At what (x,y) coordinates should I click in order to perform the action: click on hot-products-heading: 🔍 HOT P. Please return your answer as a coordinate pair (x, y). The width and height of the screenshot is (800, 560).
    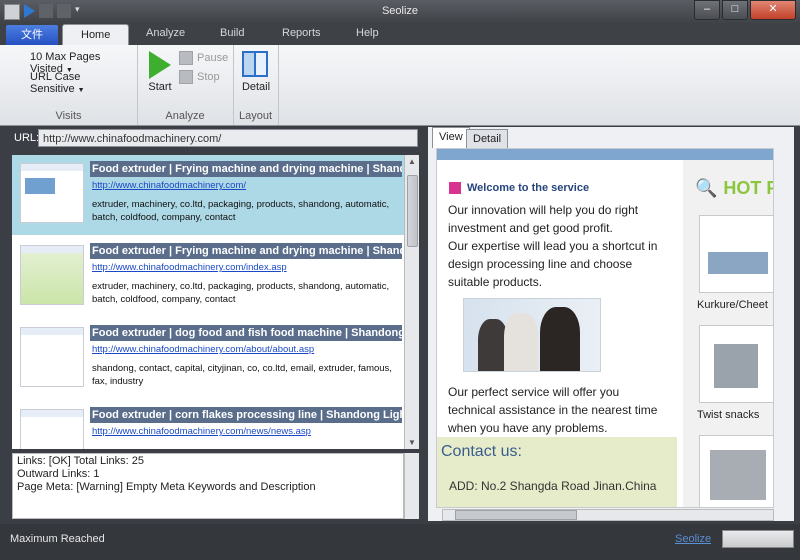
    Looking at the image, I should click on (734, 188).